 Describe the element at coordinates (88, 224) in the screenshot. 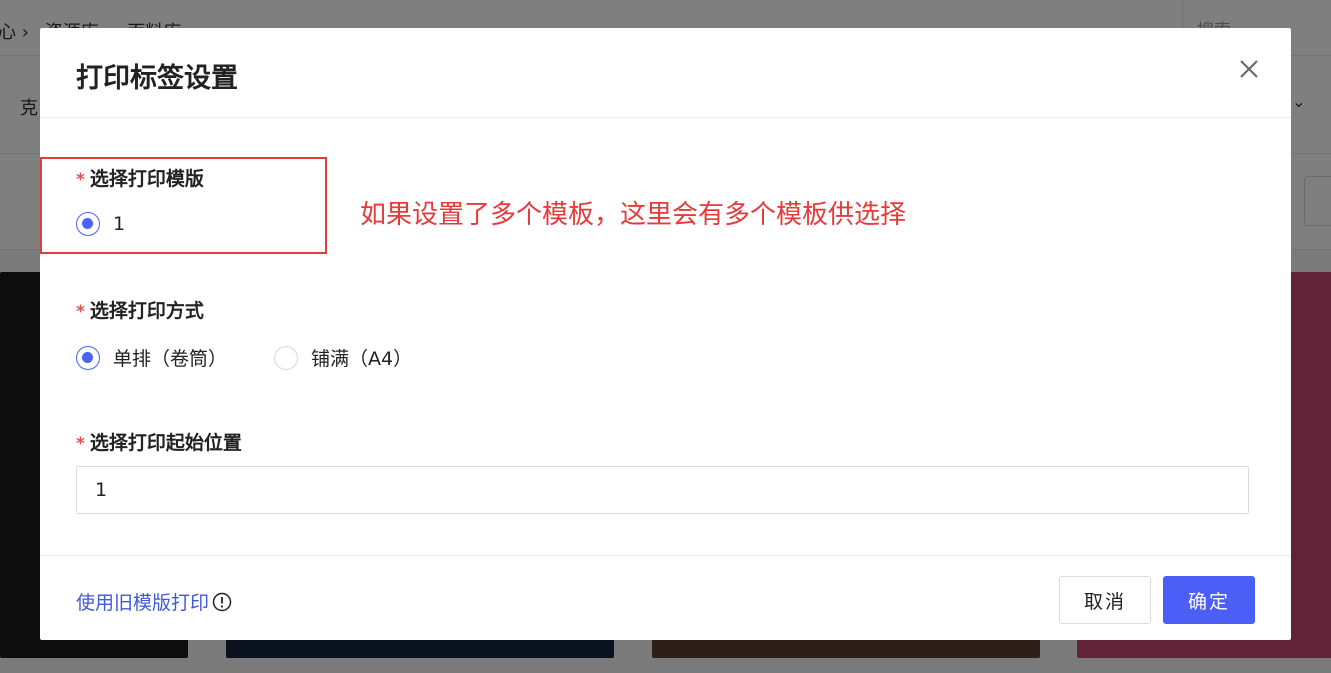

I see `template-radio` at that location.